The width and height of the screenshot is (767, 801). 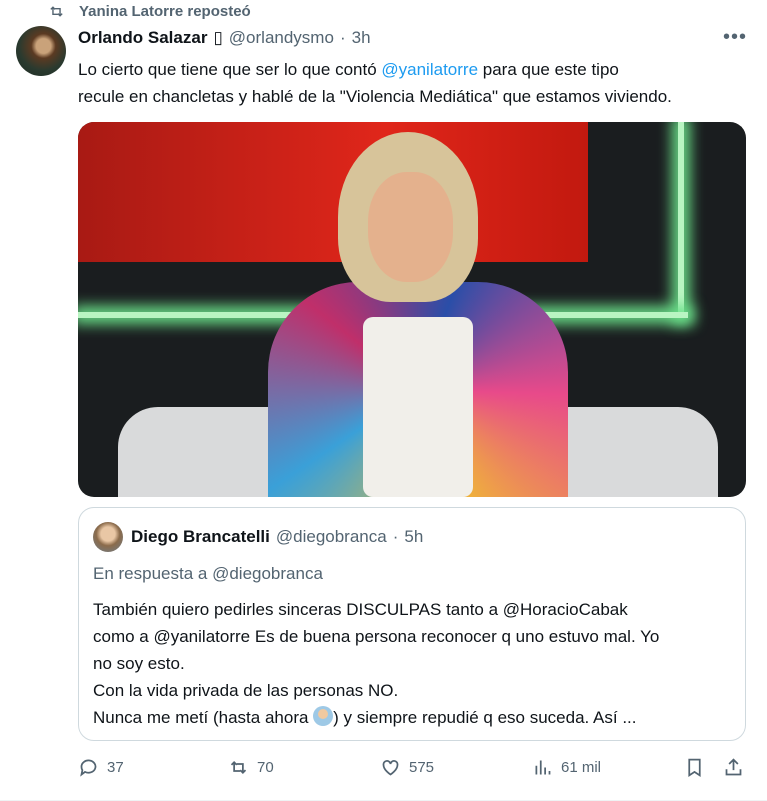 What do you see at coordinates (422, 767) in the screenshot?
I see `like-count: 575` at bounding box center [422, 767].